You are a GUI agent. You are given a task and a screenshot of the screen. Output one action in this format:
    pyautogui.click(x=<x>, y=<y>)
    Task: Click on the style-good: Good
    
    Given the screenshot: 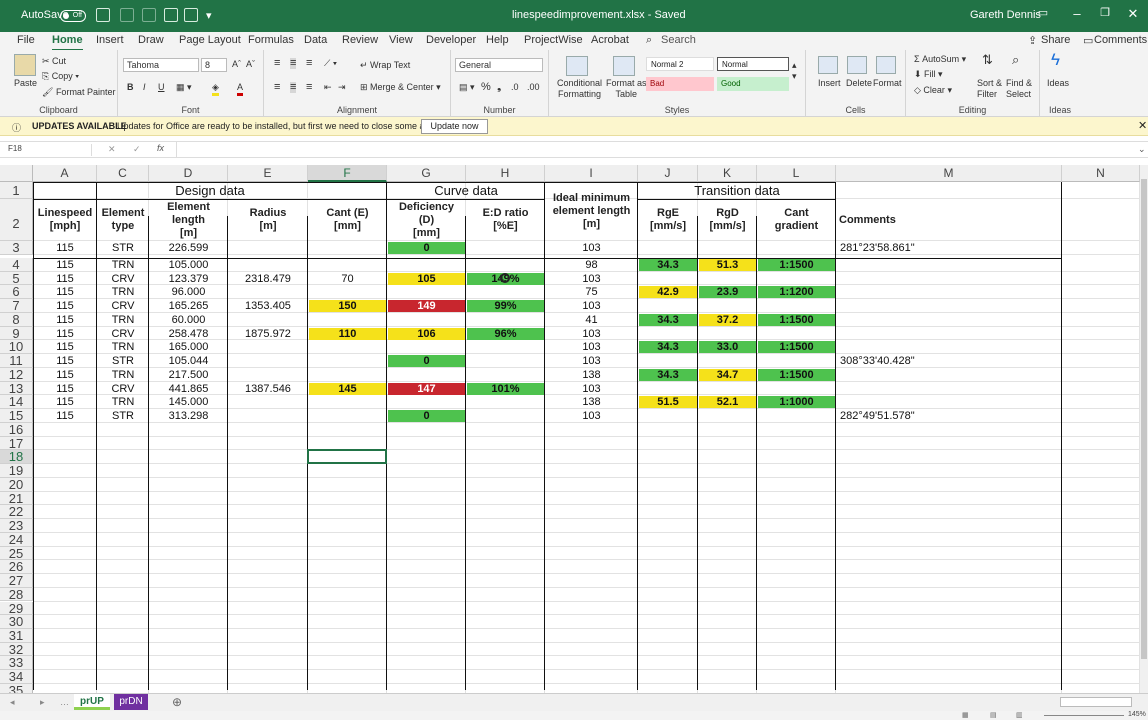 What is the action you would take?
    pyautogui.click(x=753, y=84)
    